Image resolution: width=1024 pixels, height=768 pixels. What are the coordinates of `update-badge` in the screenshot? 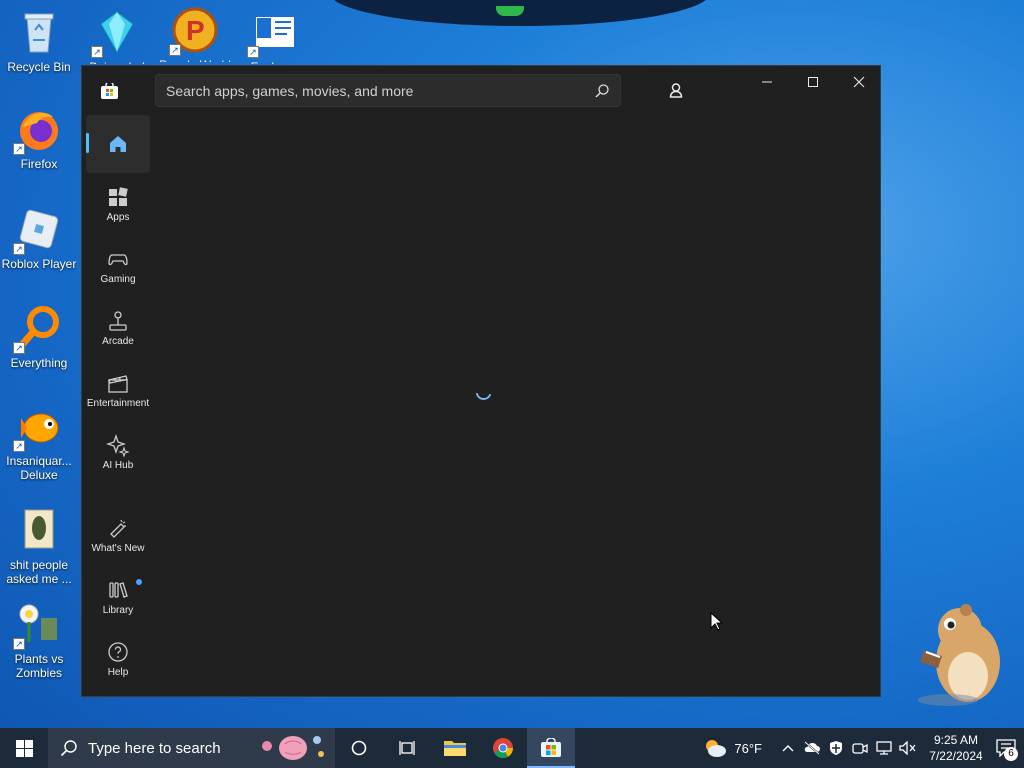 It's located at (139, 582).